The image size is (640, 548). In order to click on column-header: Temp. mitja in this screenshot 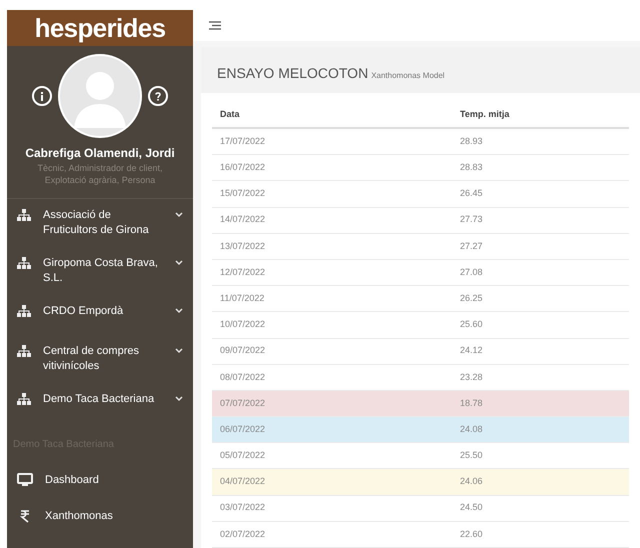, I will do `click(484, 115)`.